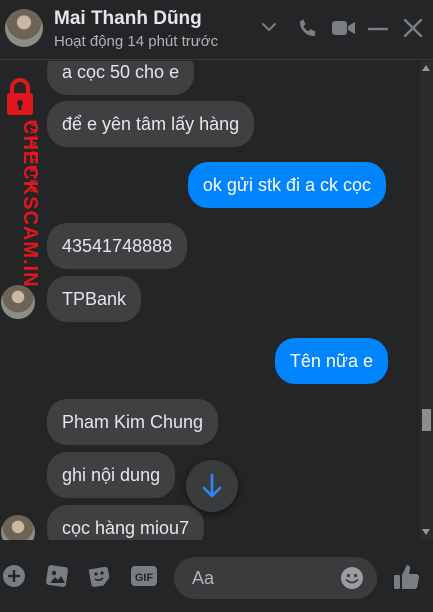 This screenshot has height=612, width=433. I want to click on message-composer: GIF Aa, so click(216, 578).